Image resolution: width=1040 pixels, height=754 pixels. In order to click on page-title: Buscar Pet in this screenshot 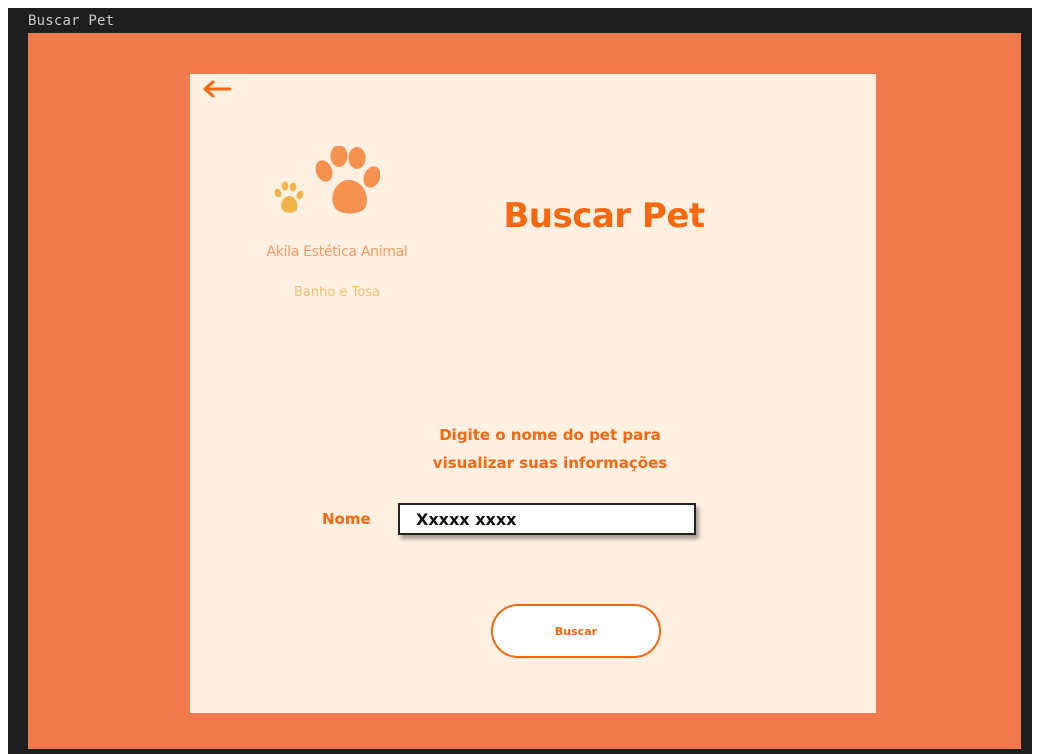, I will do `click(604, 216)`.